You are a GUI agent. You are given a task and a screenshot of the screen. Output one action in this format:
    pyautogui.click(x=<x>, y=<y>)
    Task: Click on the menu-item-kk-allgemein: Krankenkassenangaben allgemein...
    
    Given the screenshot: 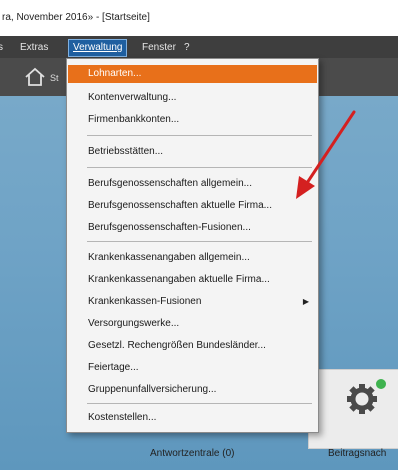 What is the action you would take?
    pyautogui.click(x=192, y=258)
    